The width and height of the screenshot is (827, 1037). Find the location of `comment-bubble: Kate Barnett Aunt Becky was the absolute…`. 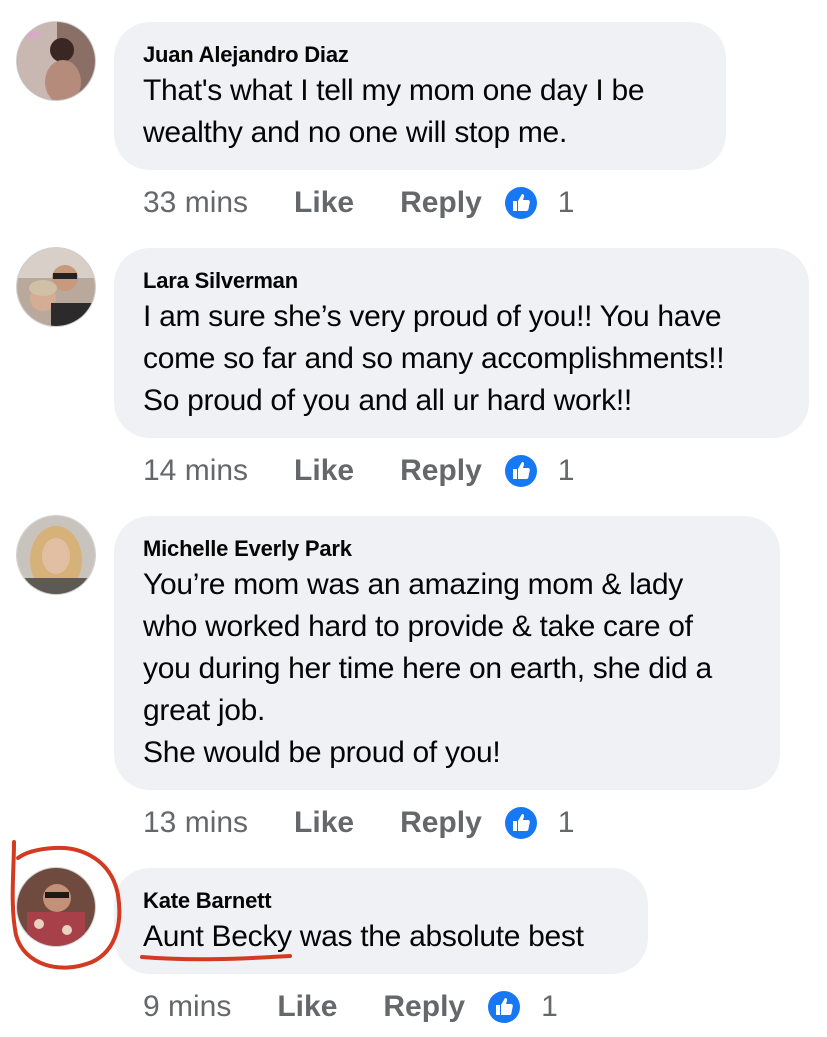

comment-bubble: Kate Barnett Aunt Becky was the absolute… is located at coordinates (381, 921).